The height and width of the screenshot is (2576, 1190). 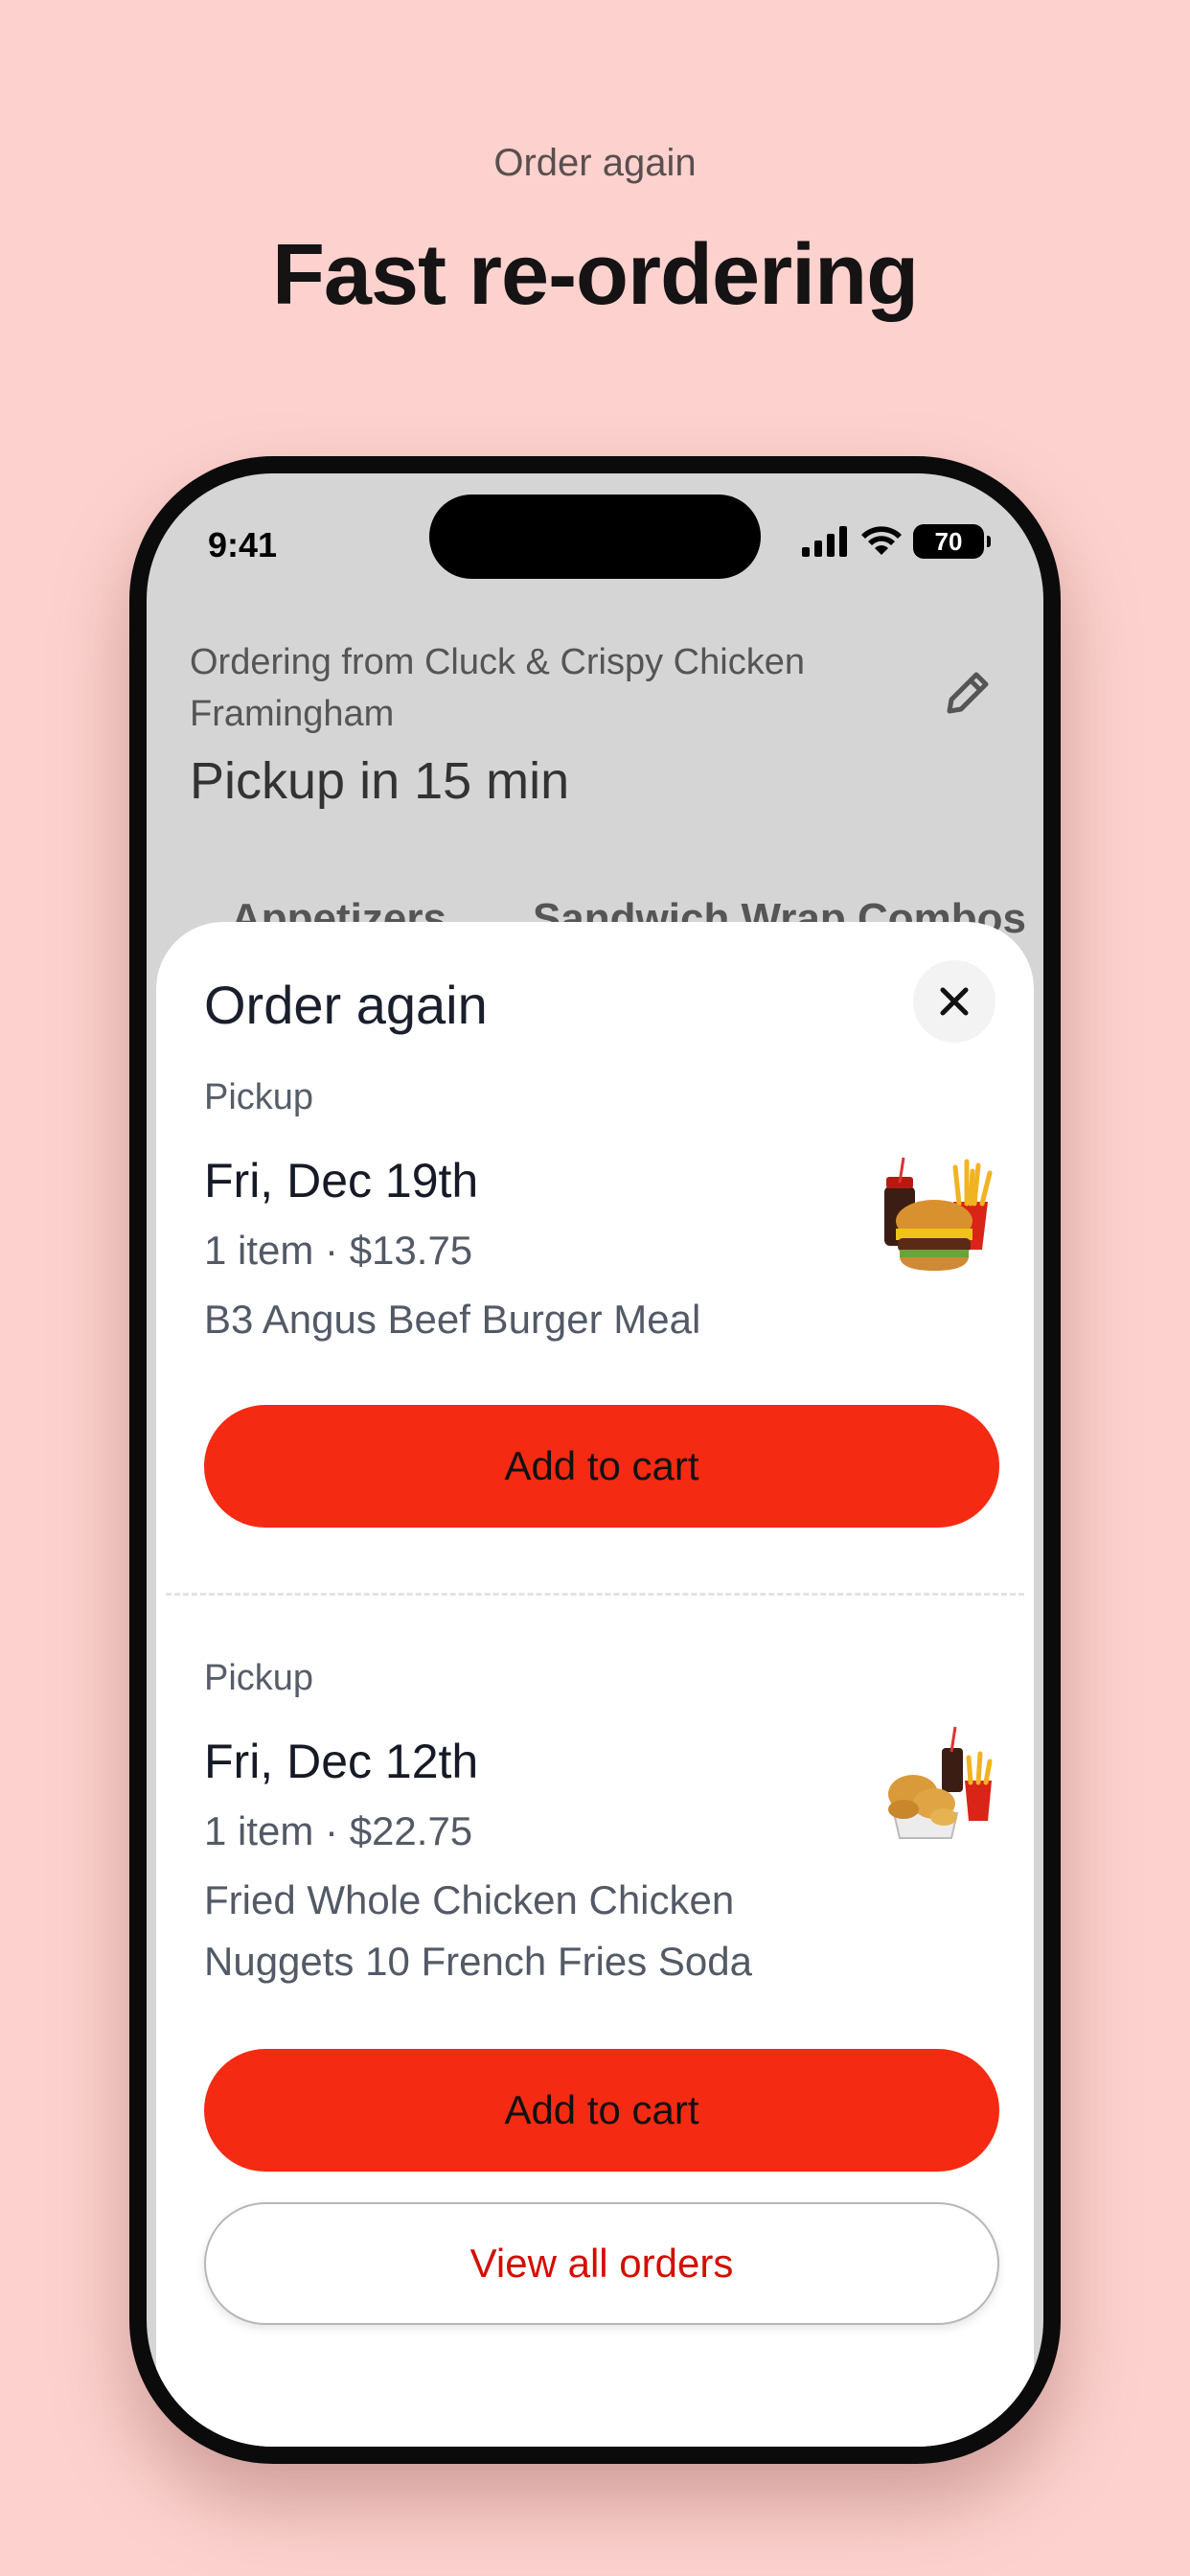 I want to click on pencil-icon, so click(x=968, y=693).